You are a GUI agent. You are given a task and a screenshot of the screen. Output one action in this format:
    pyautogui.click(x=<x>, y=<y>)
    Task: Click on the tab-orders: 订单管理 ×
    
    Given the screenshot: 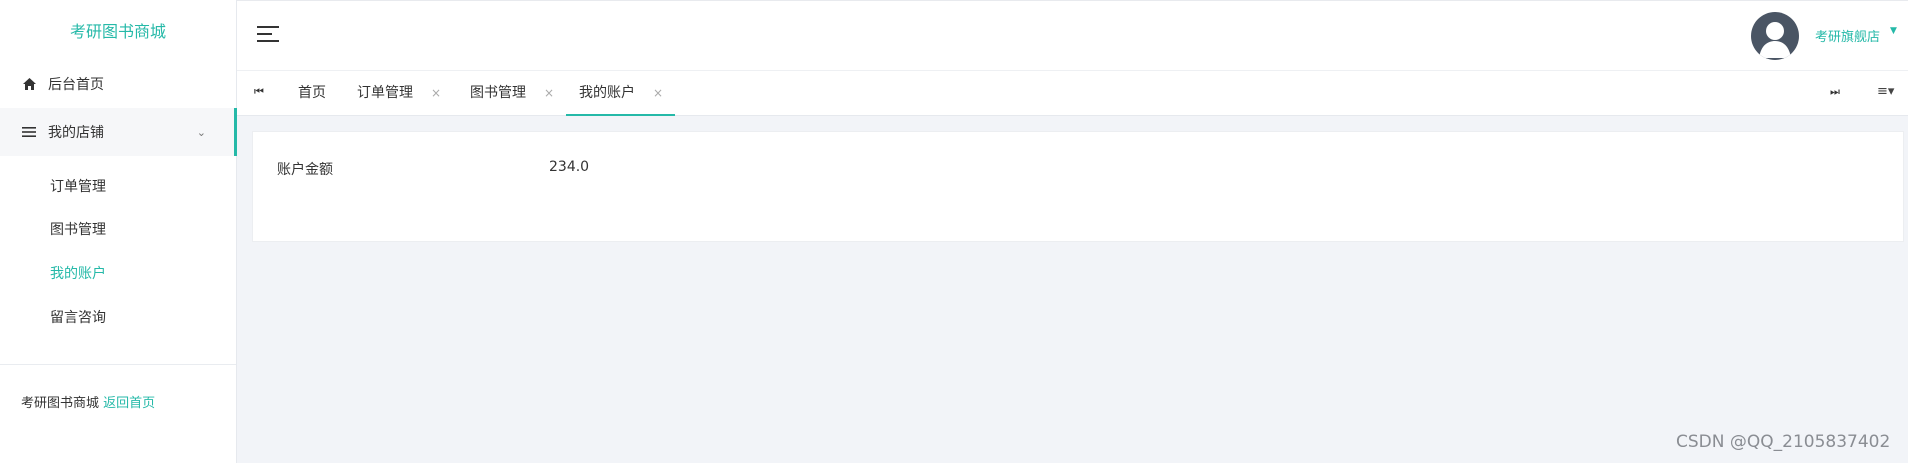 What is the action you would take?
    pyautogui.click(x=399, y=93)
    